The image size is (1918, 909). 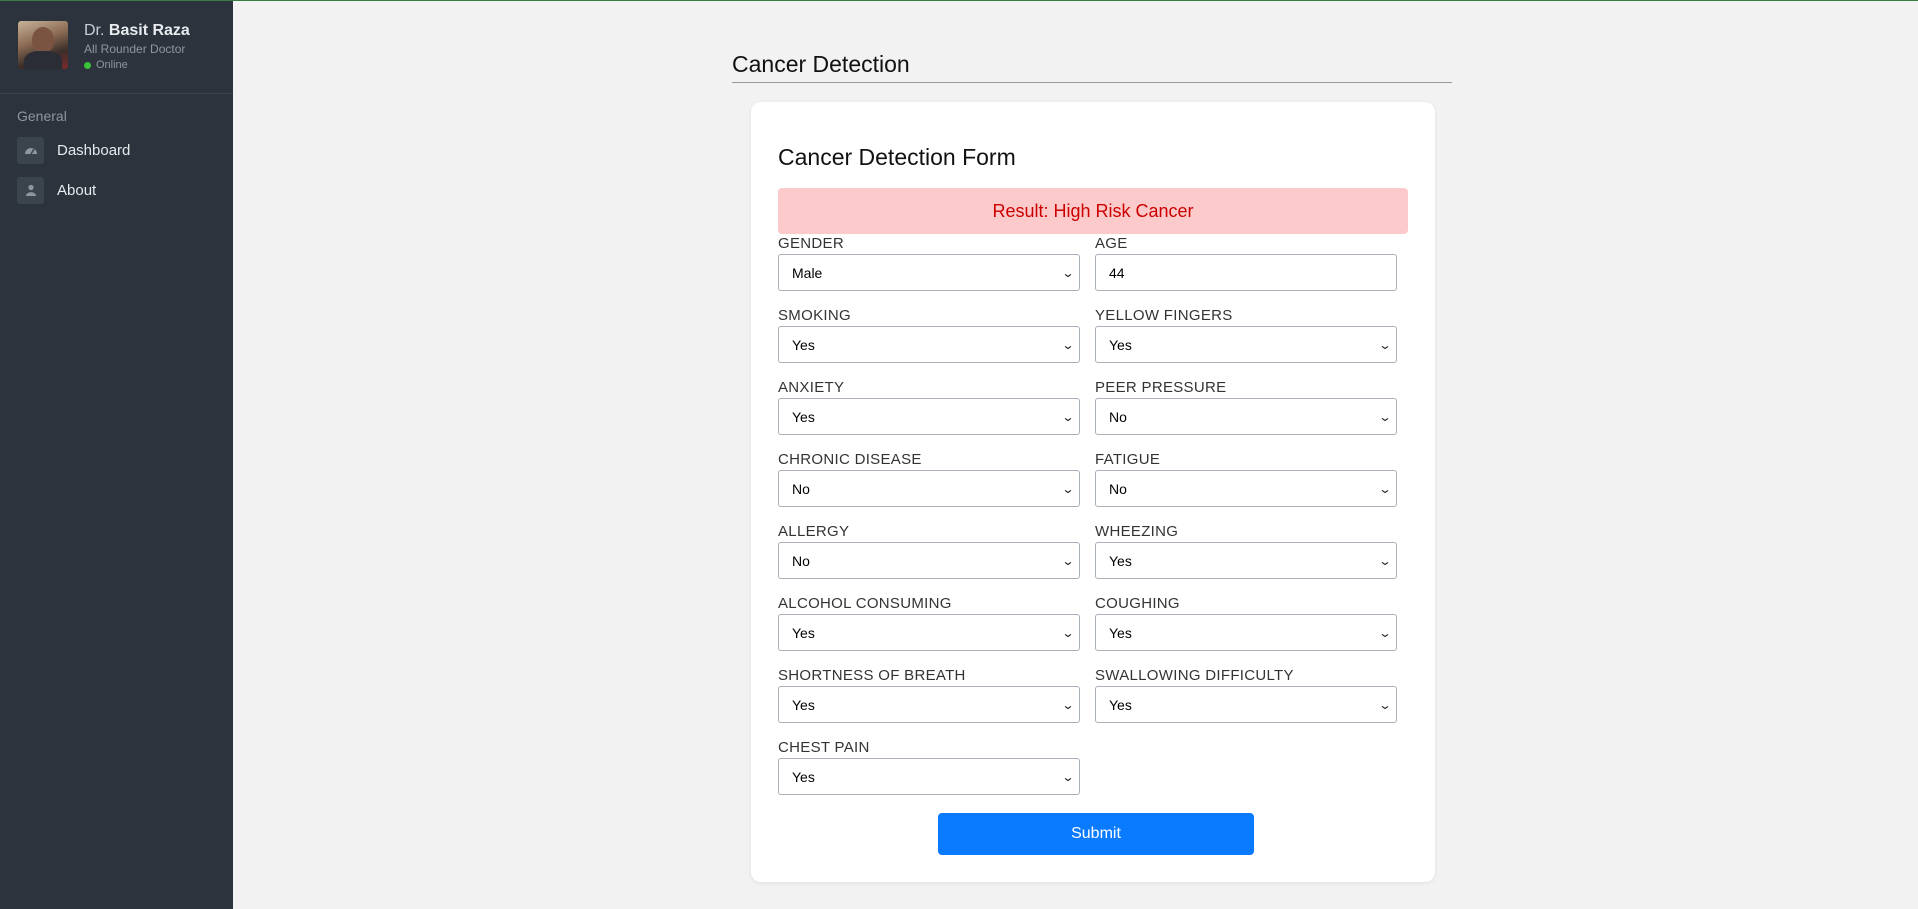 I want to click on smoking-select: Yes ⌄, so click(x=929, y=344).